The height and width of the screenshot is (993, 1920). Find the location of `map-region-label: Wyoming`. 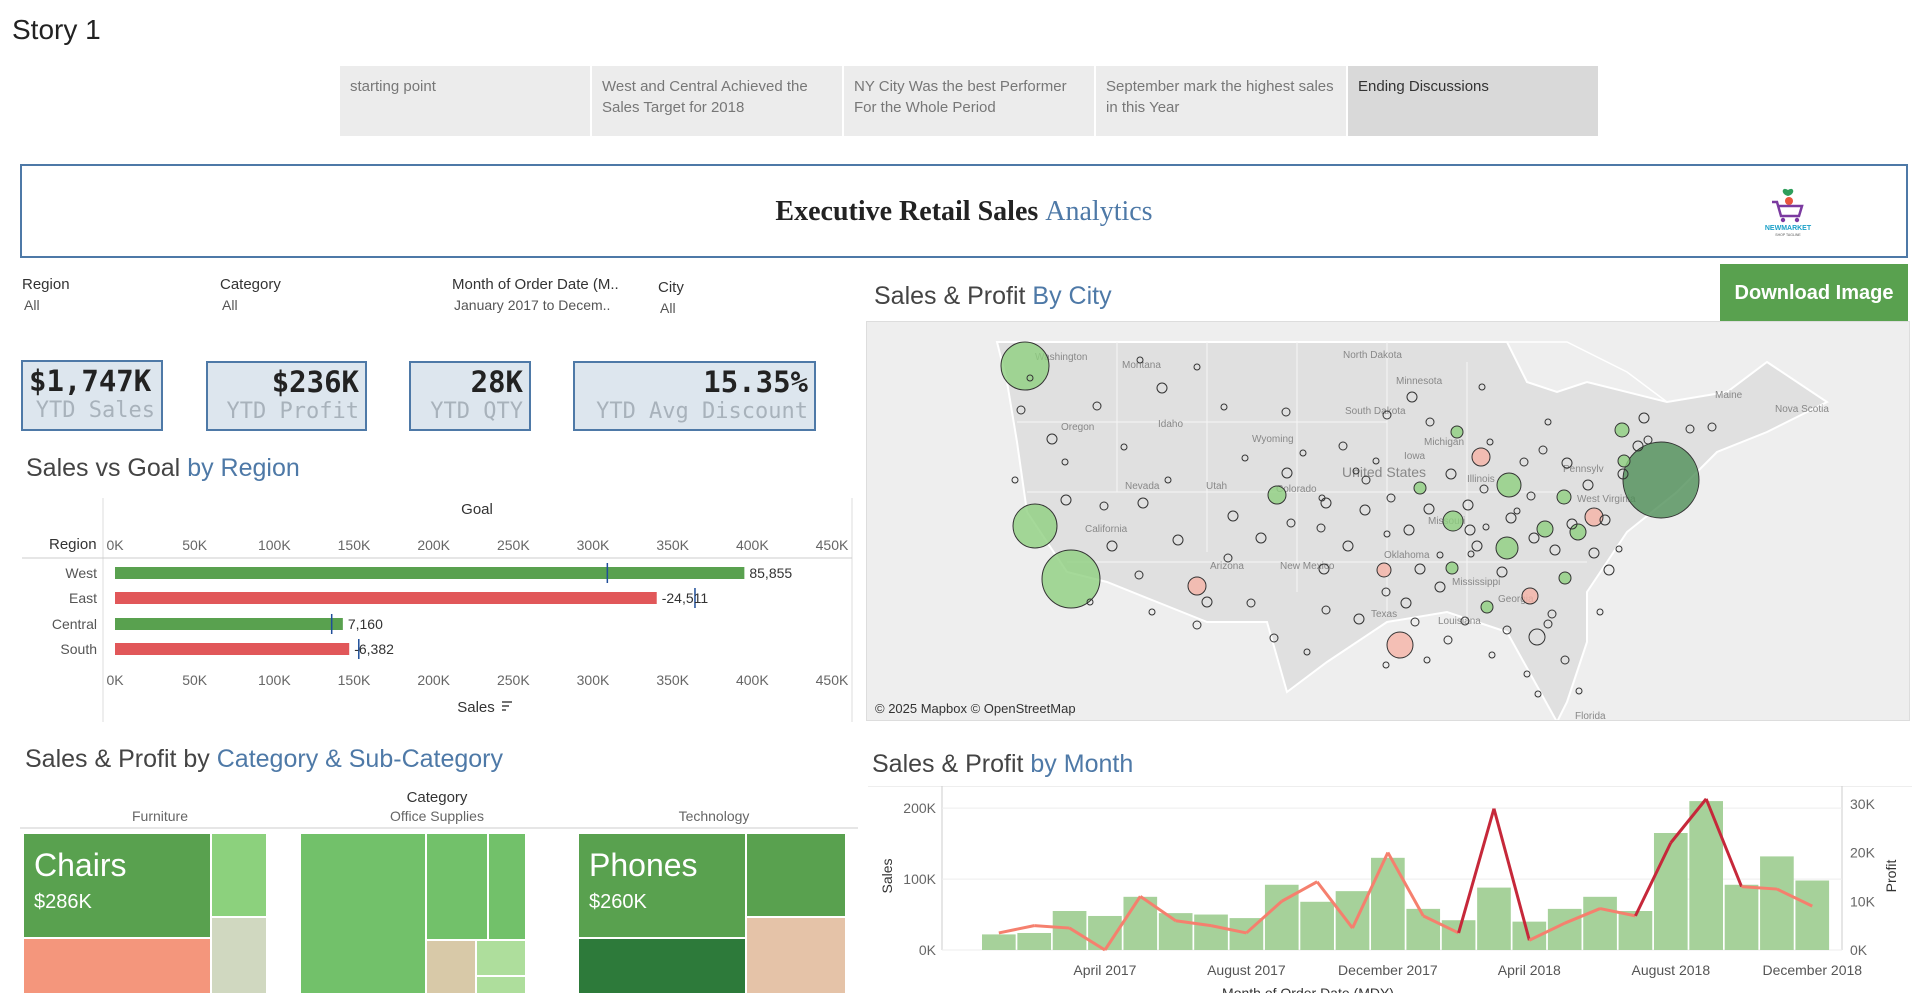

map-region-label: Wyoming is located at coordinates (1273, 439).